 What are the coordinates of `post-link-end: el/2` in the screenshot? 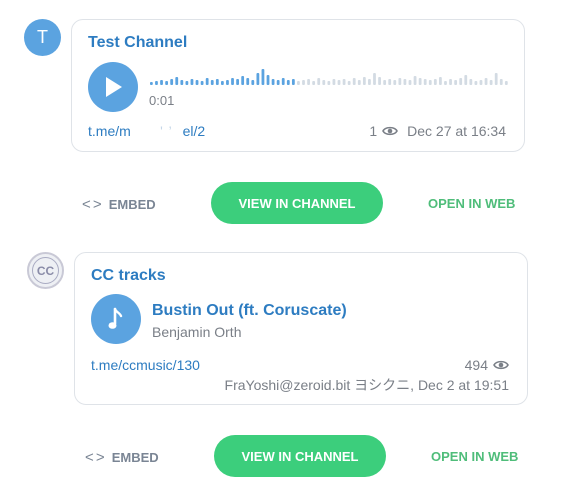 It's located at (194, 131).